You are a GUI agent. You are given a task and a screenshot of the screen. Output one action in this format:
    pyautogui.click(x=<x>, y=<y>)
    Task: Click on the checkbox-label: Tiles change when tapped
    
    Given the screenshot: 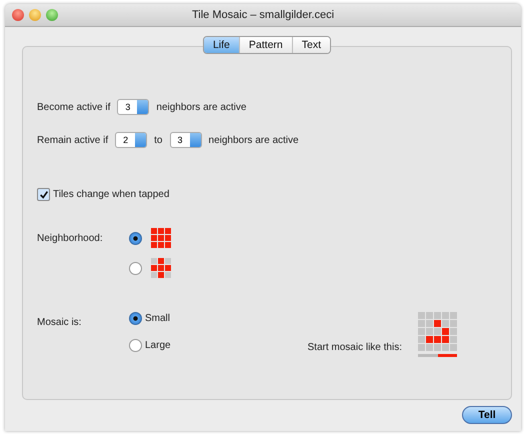 What is the action you would take?
    pyautogui.click(x=111, y=194)
    